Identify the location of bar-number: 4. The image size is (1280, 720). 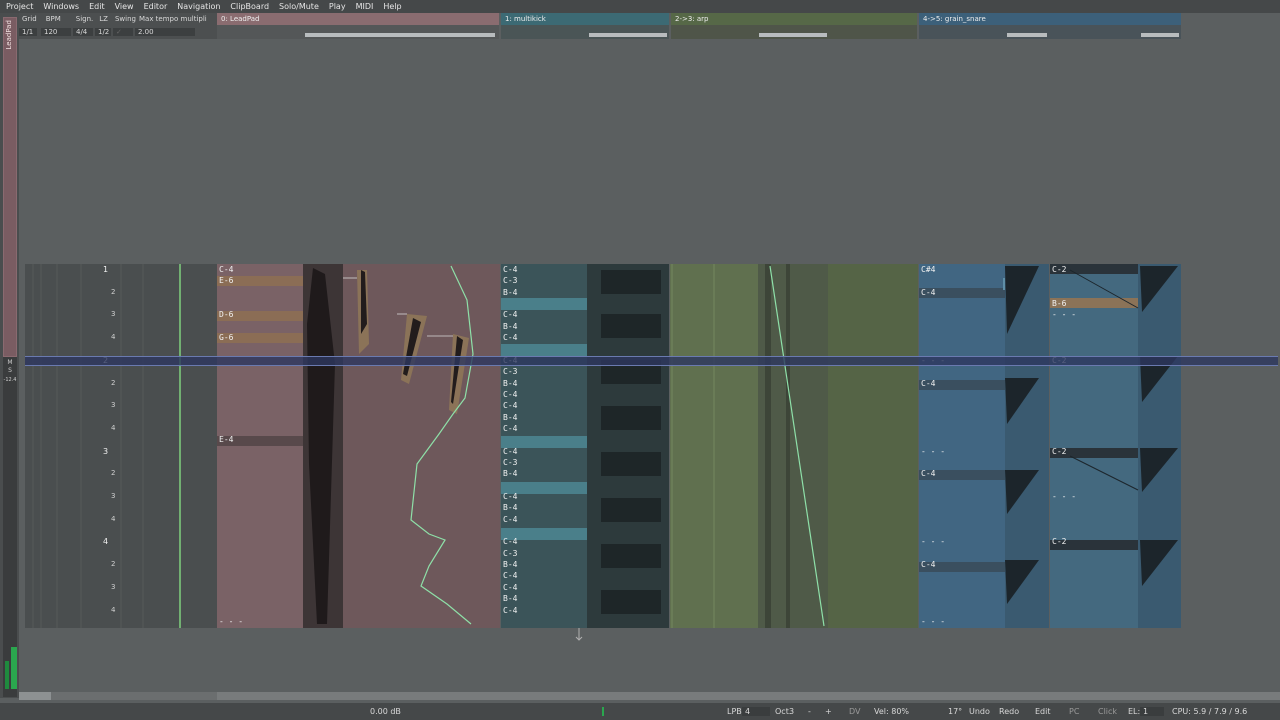
(106, 542).